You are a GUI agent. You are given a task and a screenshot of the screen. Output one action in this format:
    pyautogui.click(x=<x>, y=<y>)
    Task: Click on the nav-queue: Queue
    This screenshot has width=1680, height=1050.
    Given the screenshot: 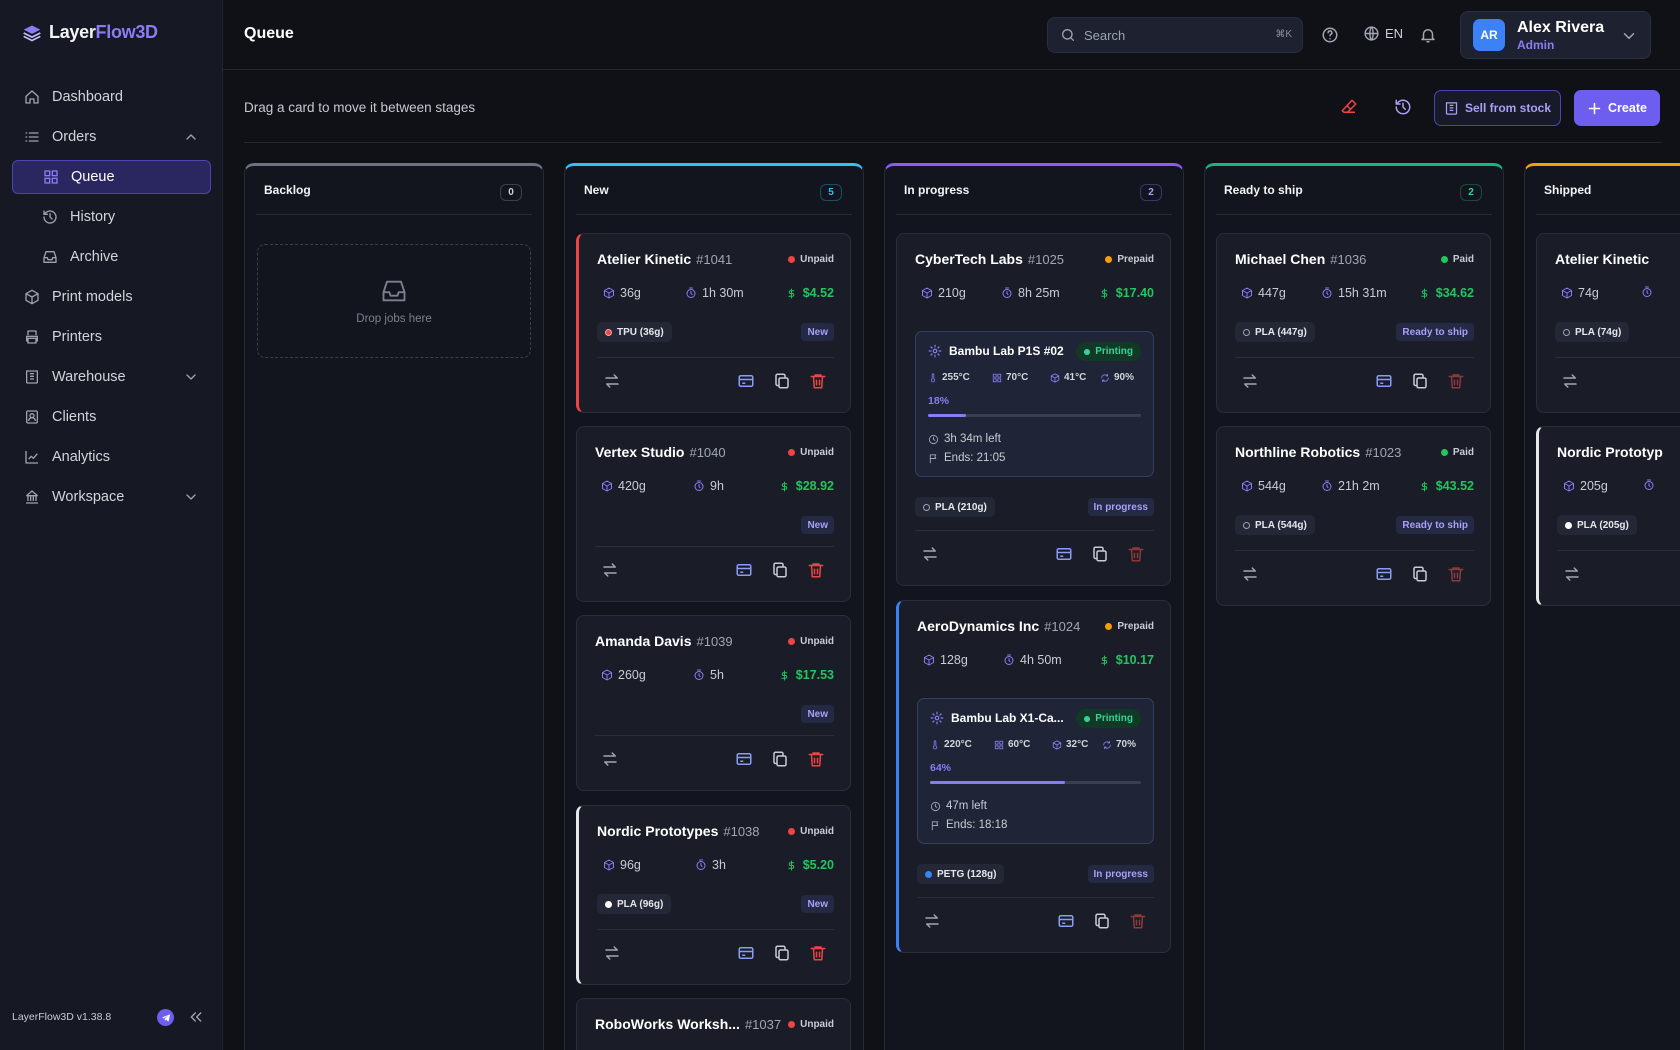 What is the action you would take?
    pyautogui.click(x=111, y=177)
    